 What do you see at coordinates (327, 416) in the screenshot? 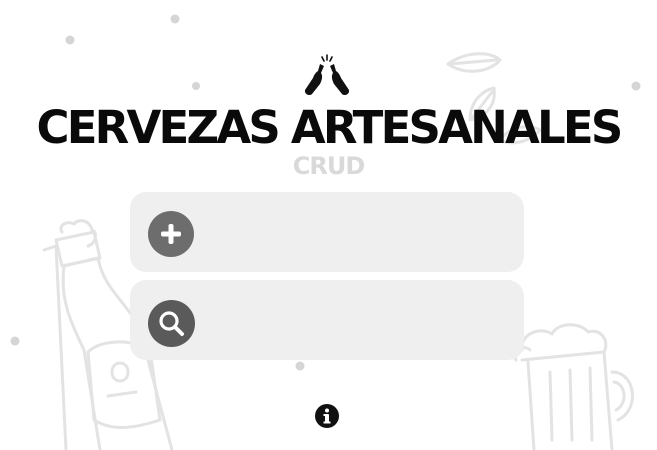
I see `info-icon` at bounding box center [327, 416].